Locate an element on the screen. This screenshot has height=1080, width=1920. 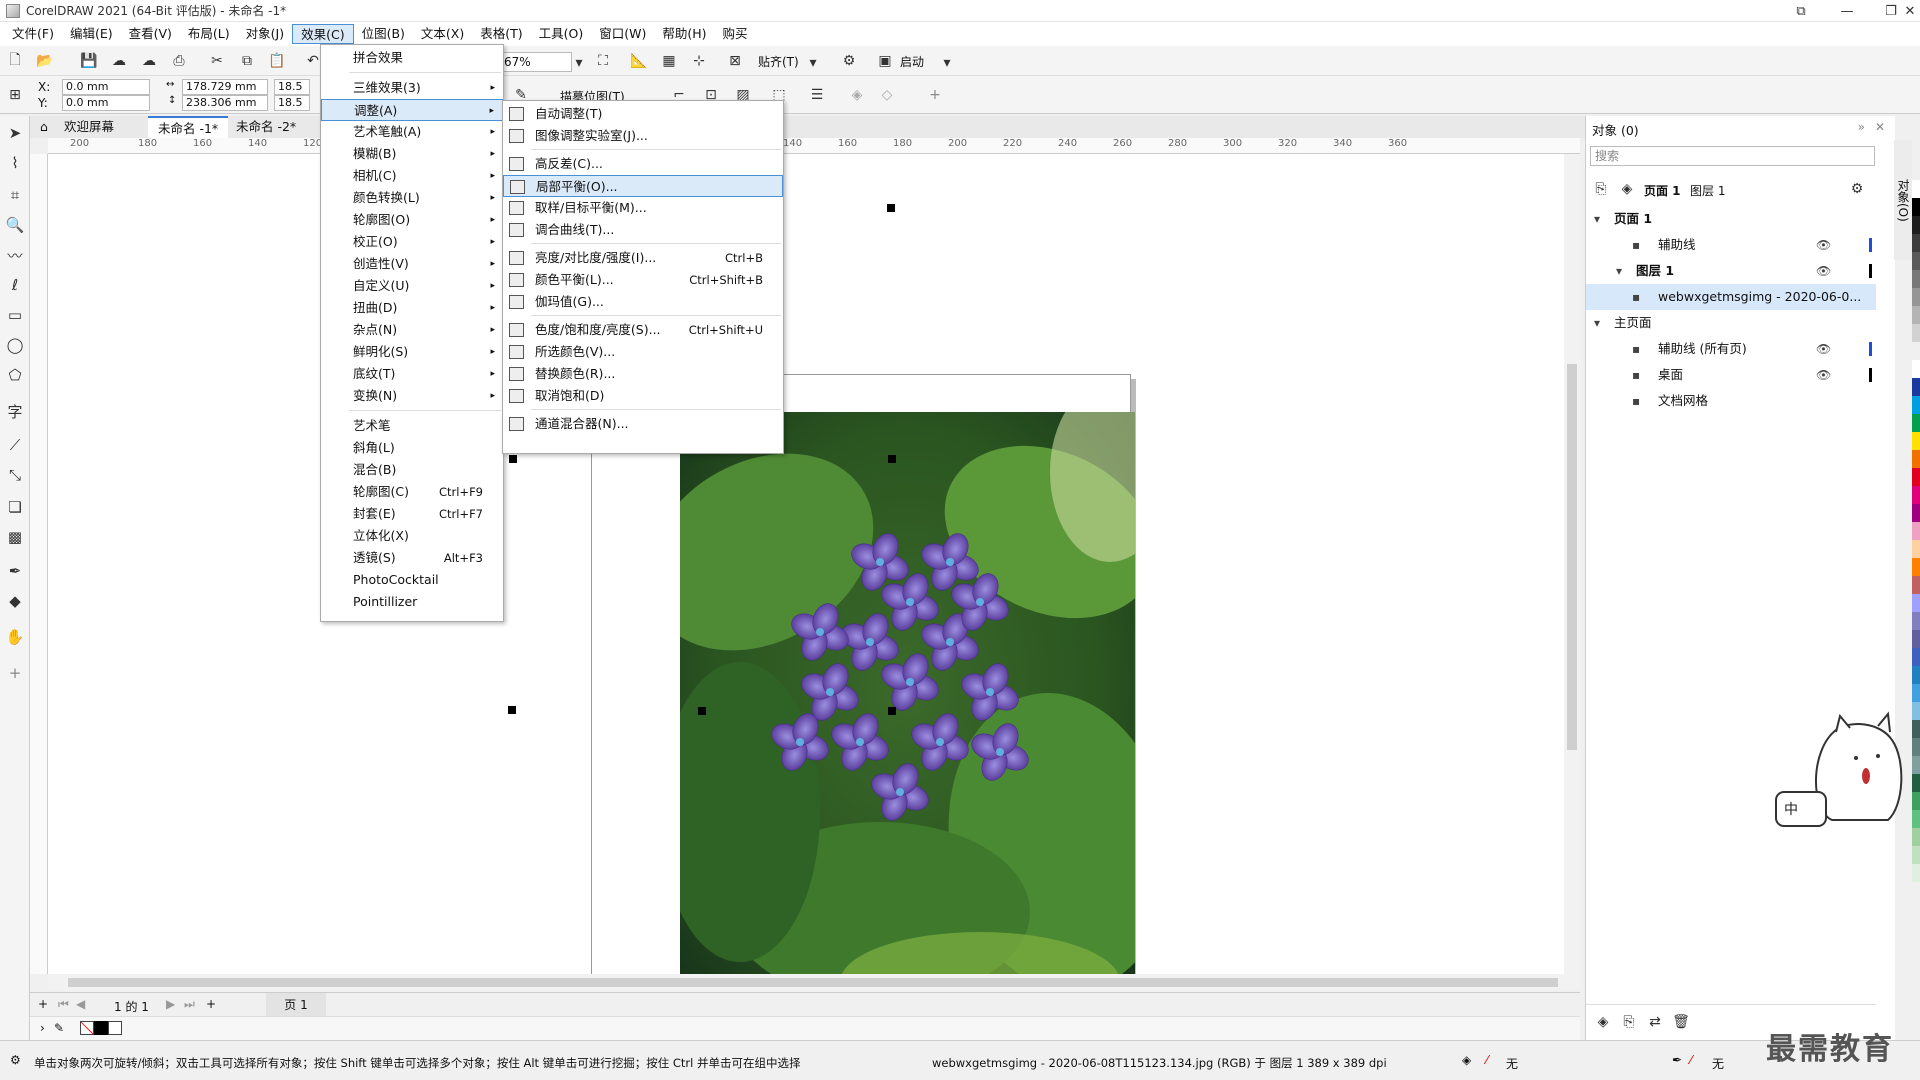
copy-icon: ⧉ is located at coordinates (247, 61).